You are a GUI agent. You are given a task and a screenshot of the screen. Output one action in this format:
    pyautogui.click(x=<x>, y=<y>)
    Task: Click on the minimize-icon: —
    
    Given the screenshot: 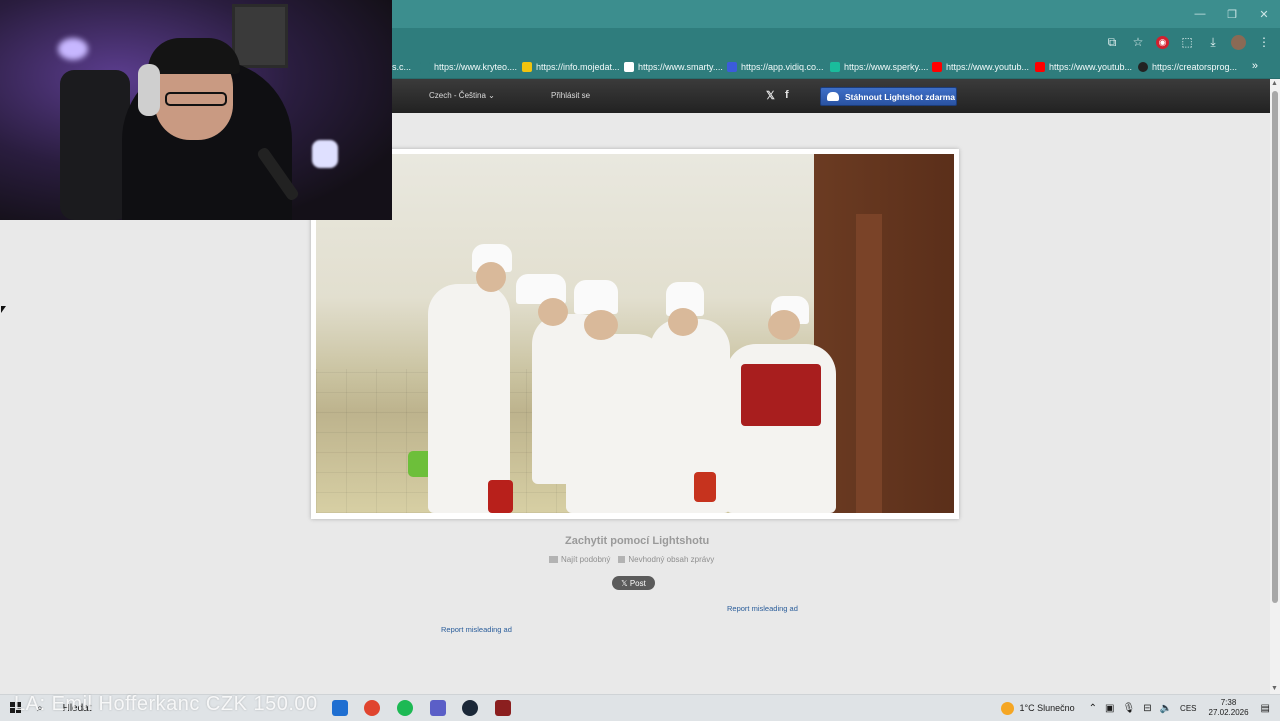 What is the action you would take?
    pyautogui.click(x=1200, y=14)
    